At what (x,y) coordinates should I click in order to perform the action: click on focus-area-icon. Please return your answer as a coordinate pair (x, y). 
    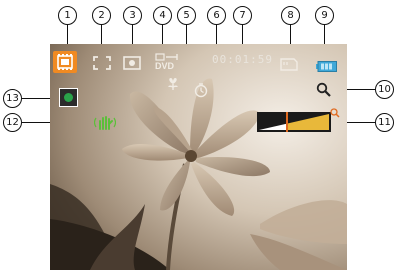
    Looking at the image, I should click on (102, 62).